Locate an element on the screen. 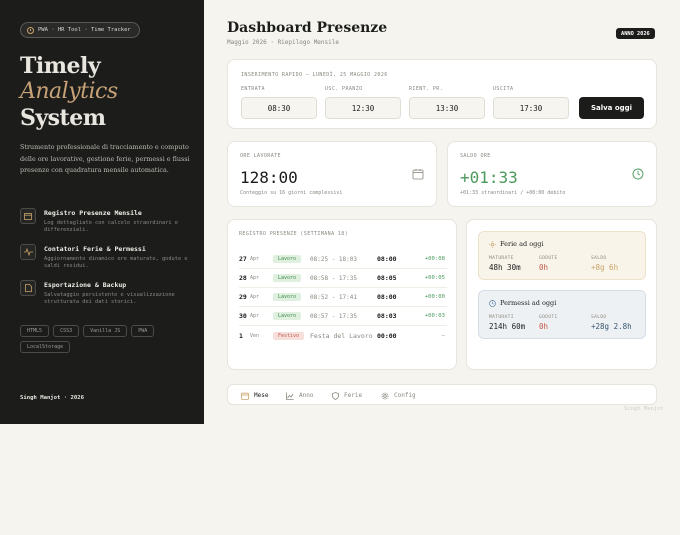 The width and height of the screenshot is (680, 535). table-row: 27 Apr Lavoro 08:25 - 18:03 08:00 +00:08 is located at coordinates (343, 259).